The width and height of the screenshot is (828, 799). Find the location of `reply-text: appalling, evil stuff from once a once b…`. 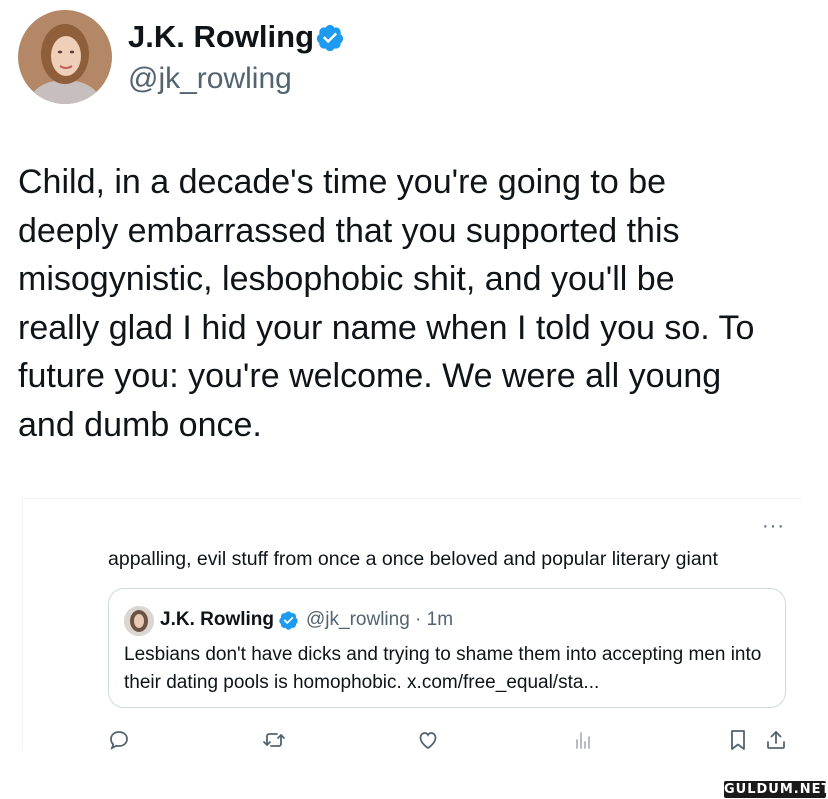

reply-text: appalling, evil stuff from once a once b… is located at coordinates (413, 559).